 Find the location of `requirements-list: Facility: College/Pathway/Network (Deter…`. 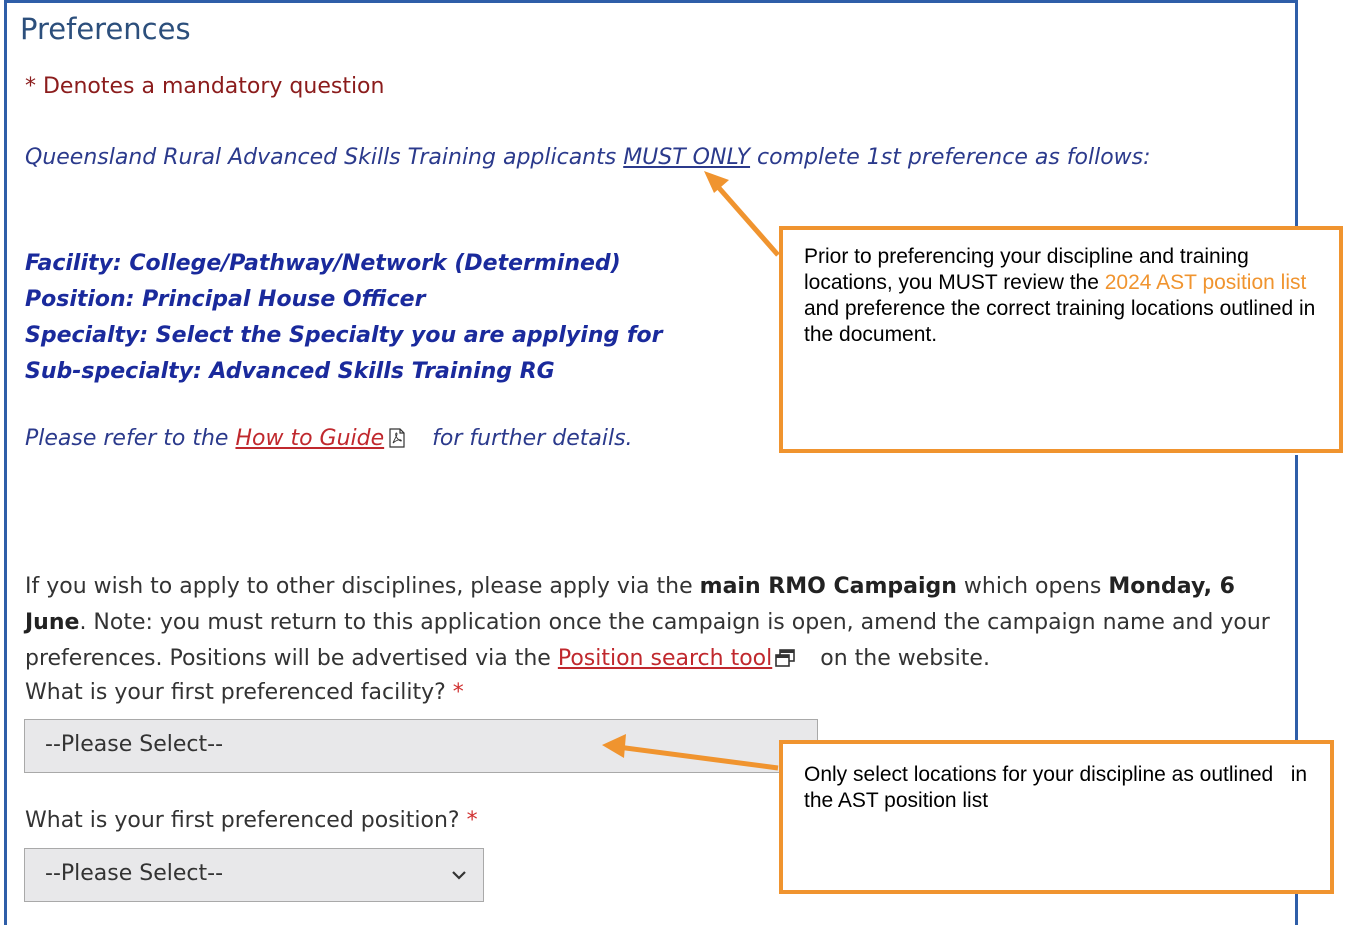

requirements-list: Facility: College/Pathway/Network (Deter… is located at coordinates (343, 318).